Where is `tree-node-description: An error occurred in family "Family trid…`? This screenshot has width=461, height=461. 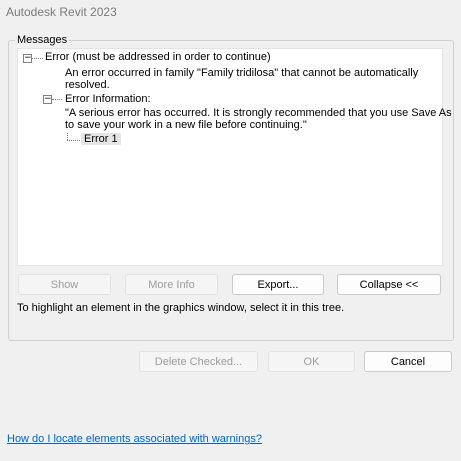 tree-node-description: An error occurred in family "Family trid… is located at coordinates (241, 79).